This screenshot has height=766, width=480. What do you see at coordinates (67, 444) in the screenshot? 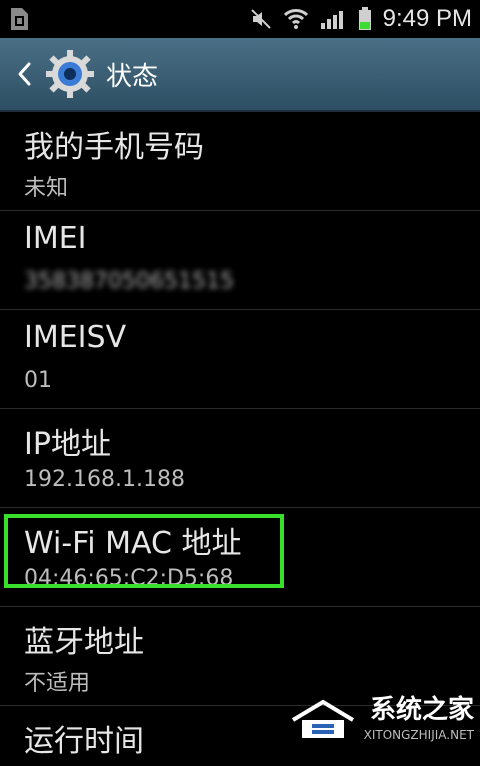
I see `row-label: IP地址` at bounding box center [67, 444].